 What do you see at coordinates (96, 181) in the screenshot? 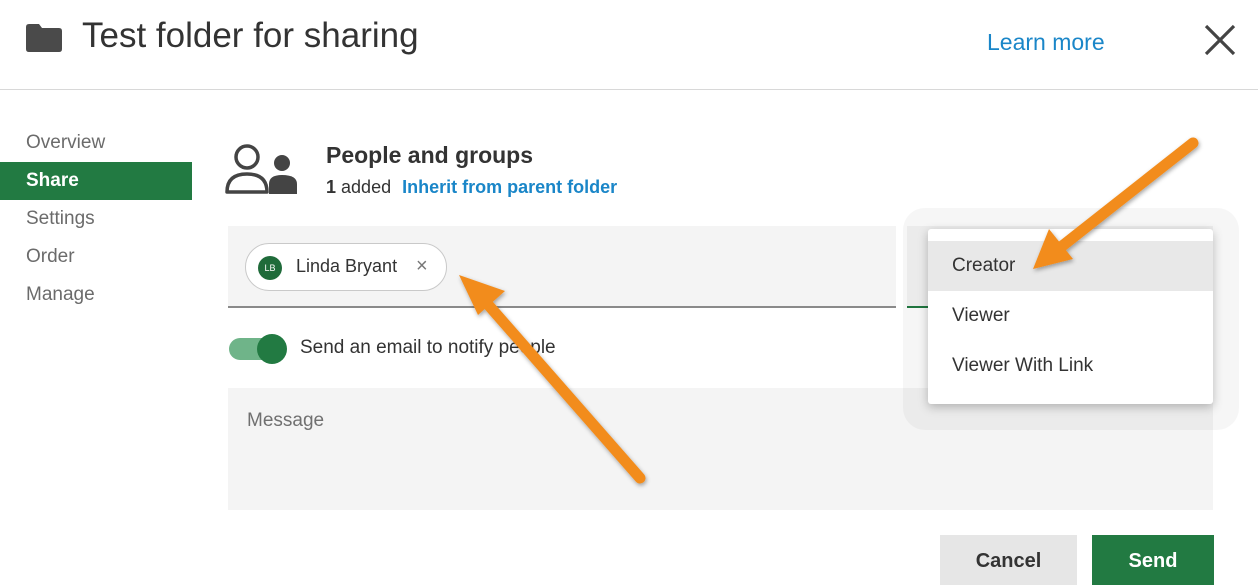
I see `sidebar-item-share: Share` at bounding box center [96, 181].